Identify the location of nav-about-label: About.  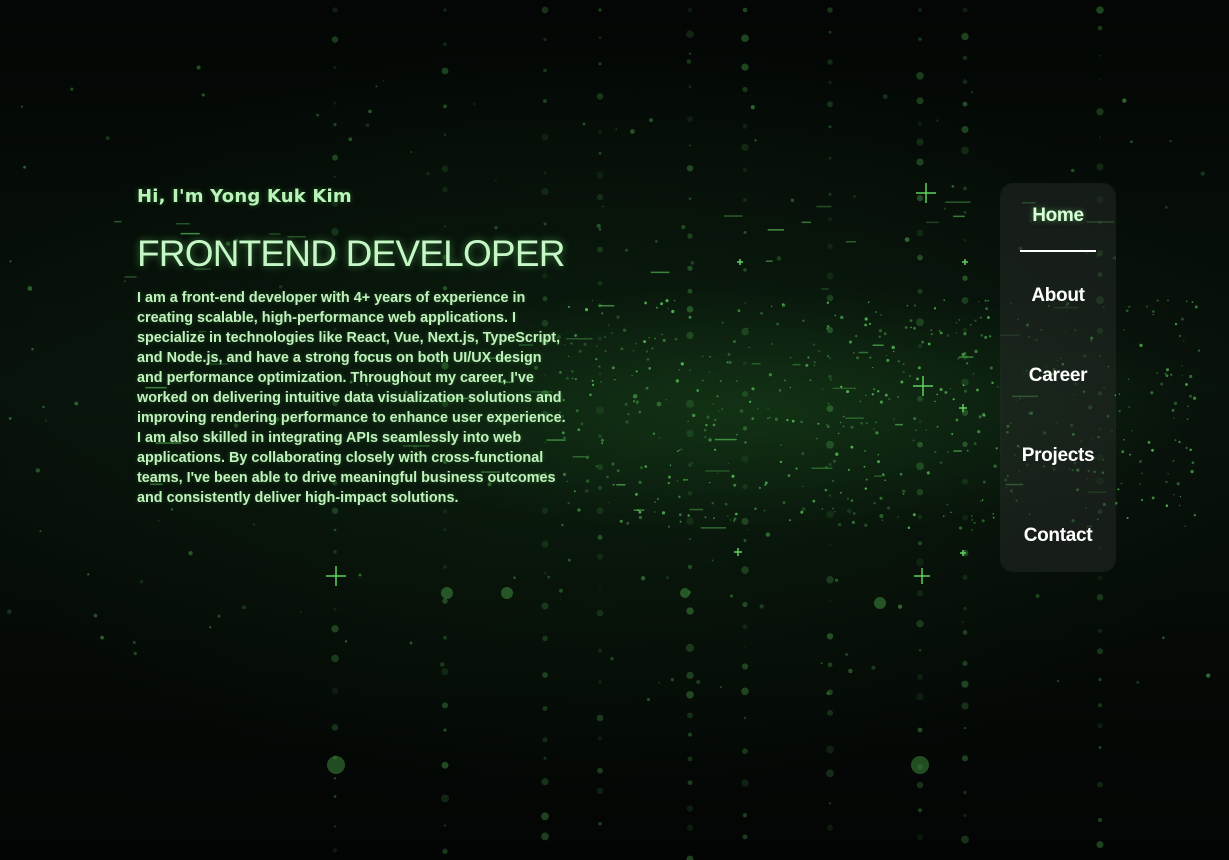
(1058, 295).